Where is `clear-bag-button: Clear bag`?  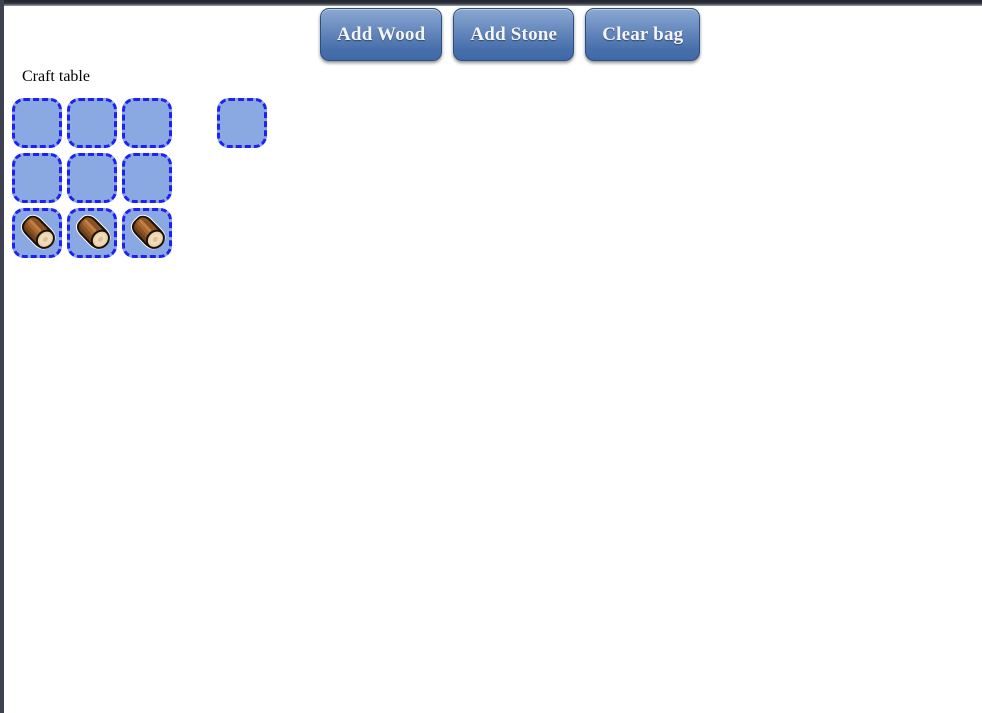
clear-bag-button: Clear bag is located at coordinates (643, 34).